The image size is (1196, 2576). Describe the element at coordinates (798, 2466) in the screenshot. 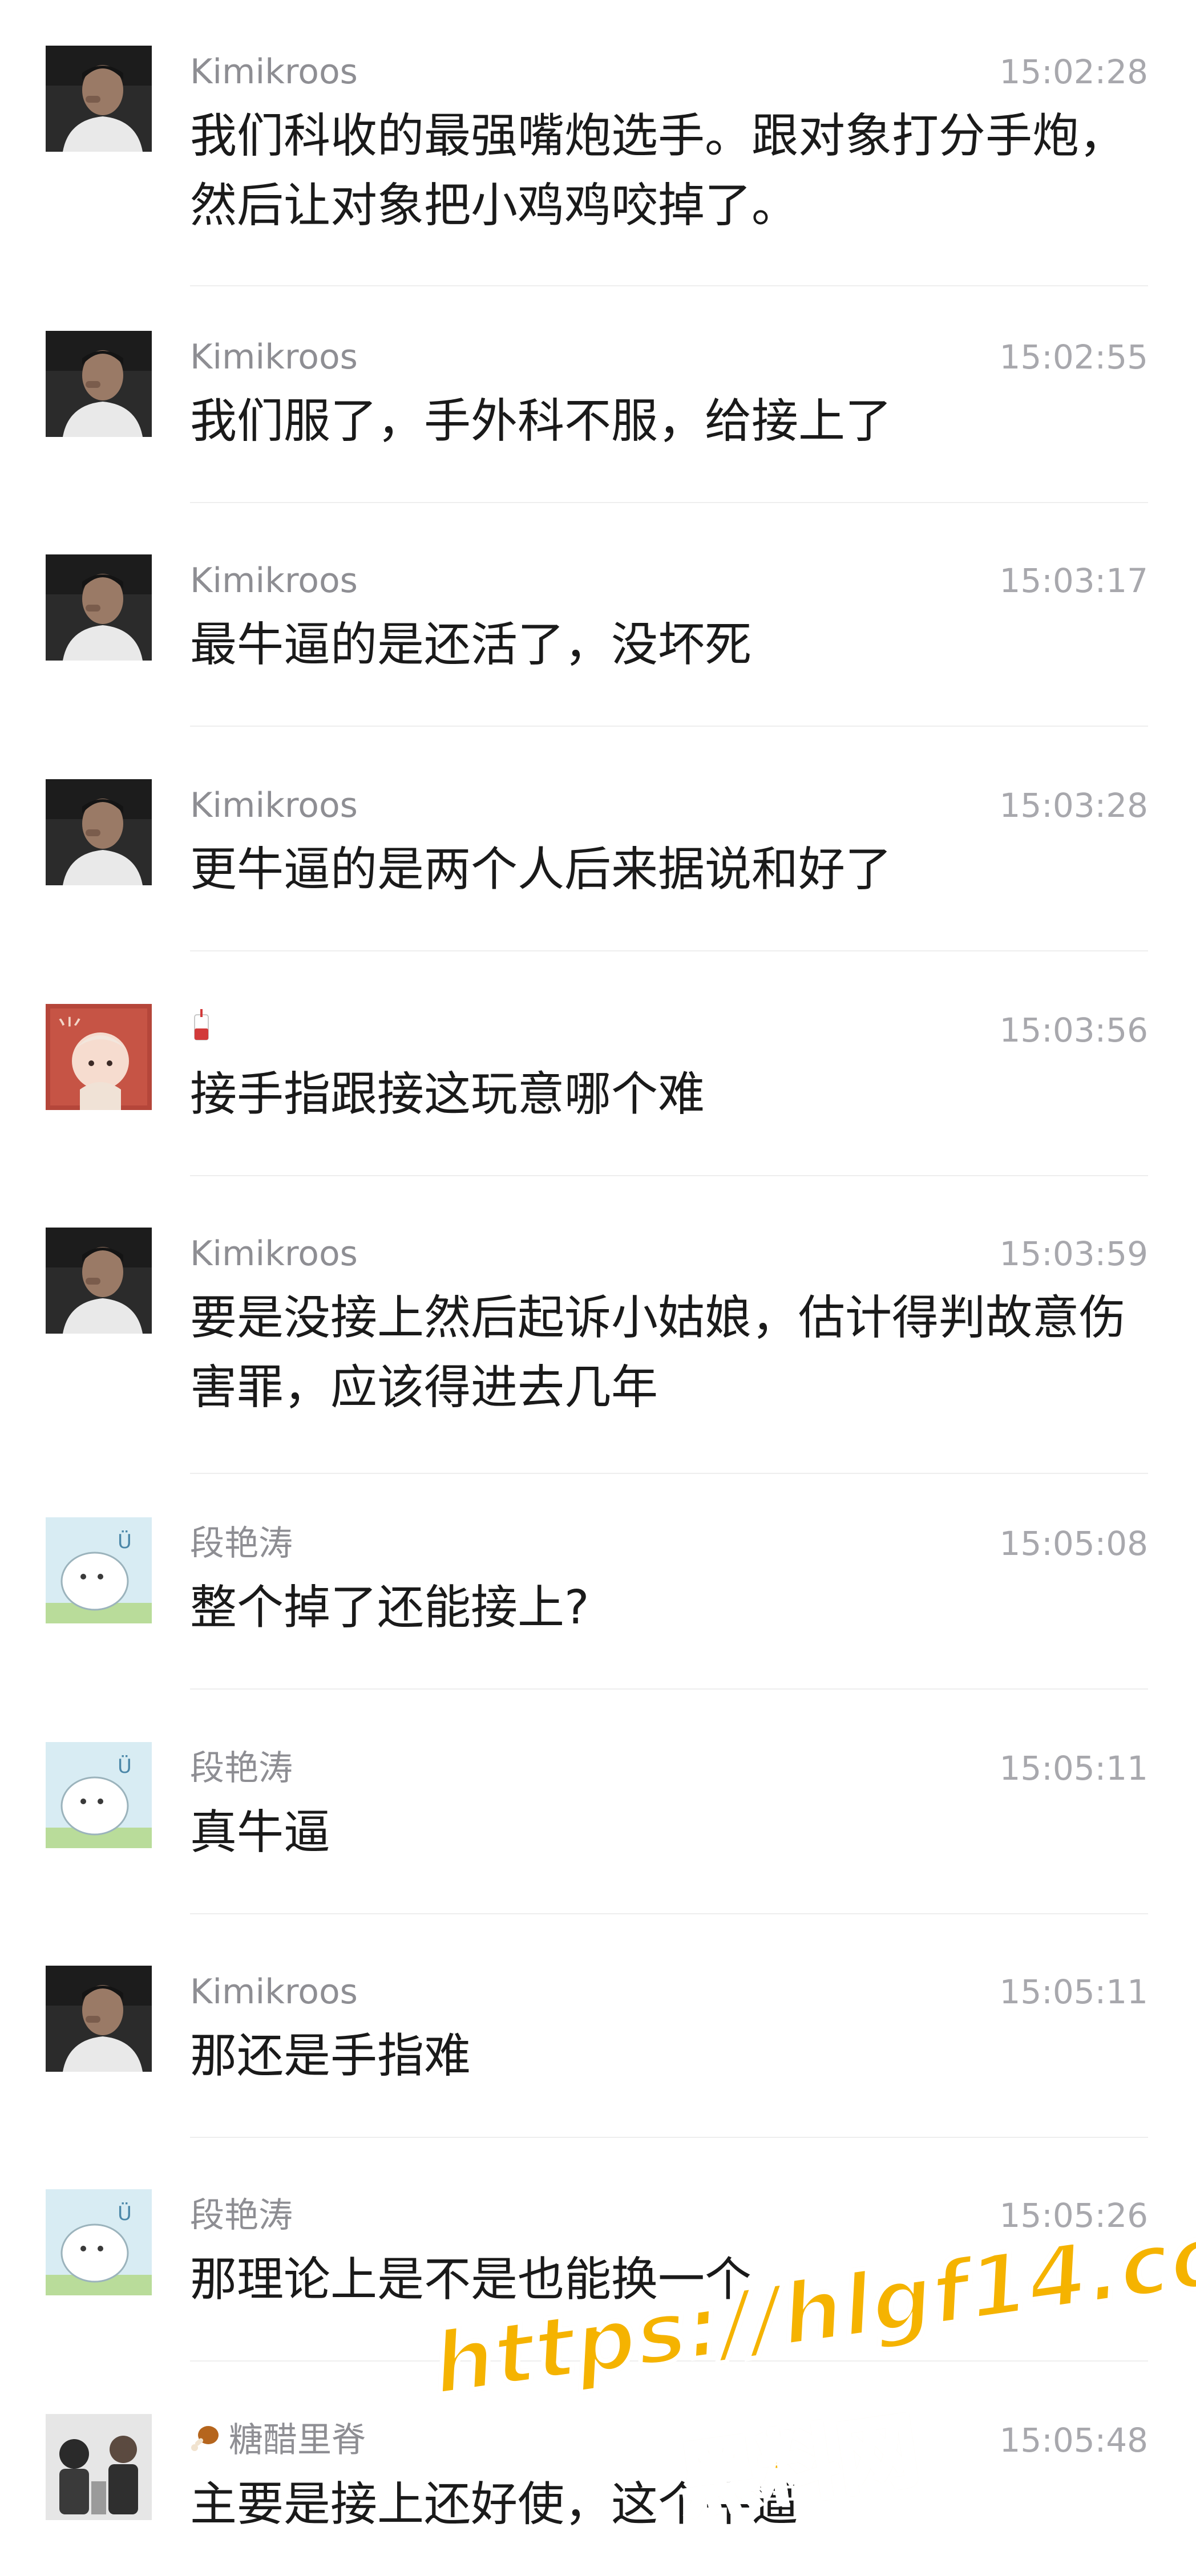

I see `watermark-label: 黑料网` at that location.